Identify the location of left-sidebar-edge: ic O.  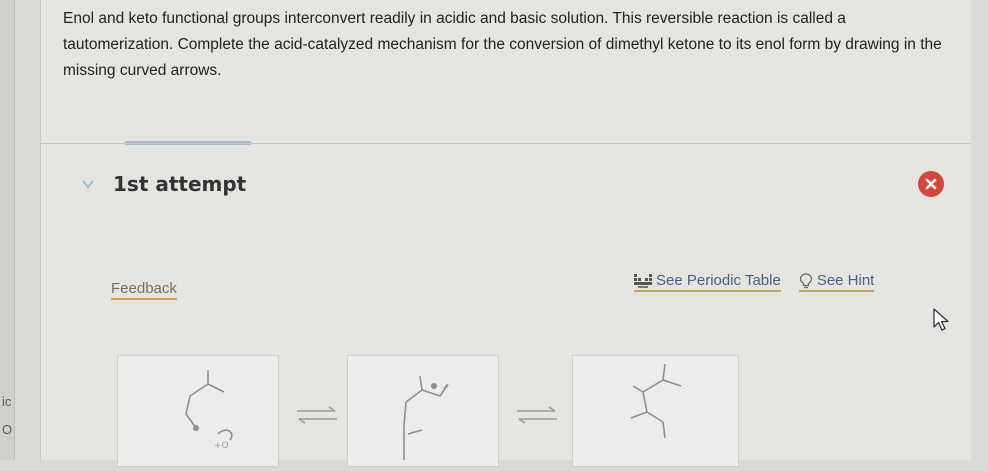
(7, 230).